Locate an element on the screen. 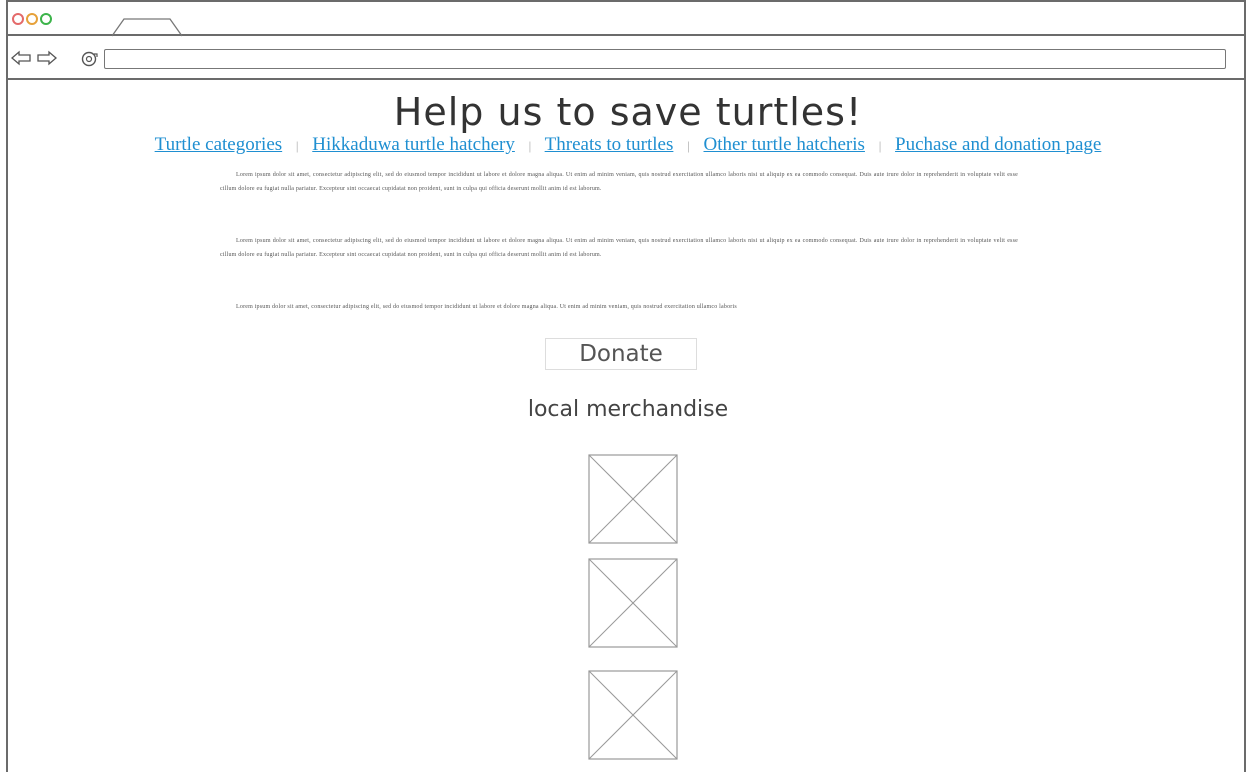  merchandise-heading: local merchandise is located at coordinates (628, 409).